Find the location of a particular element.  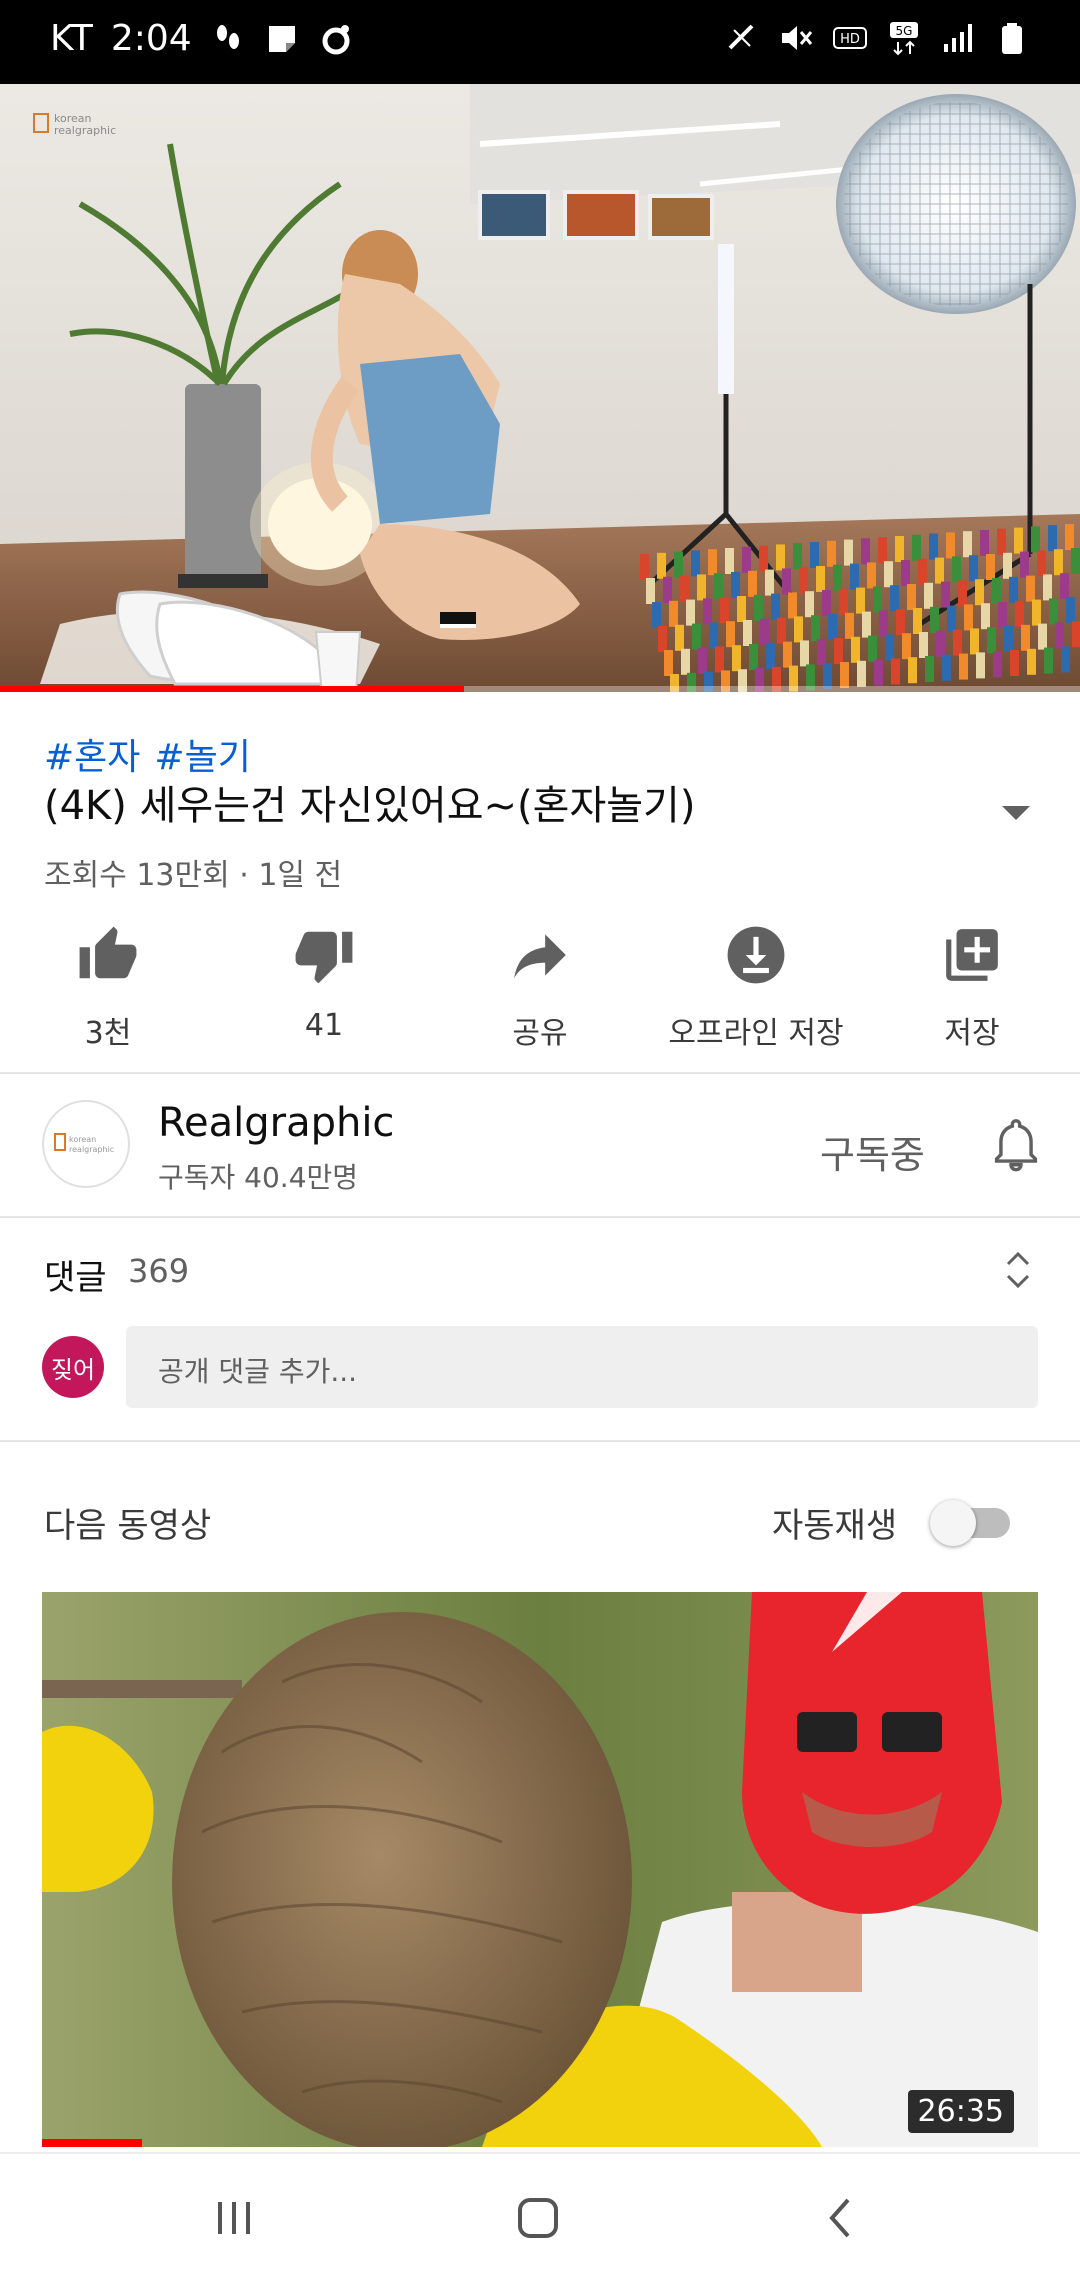

clock: 2:04 is located at coordinates (151, 38).